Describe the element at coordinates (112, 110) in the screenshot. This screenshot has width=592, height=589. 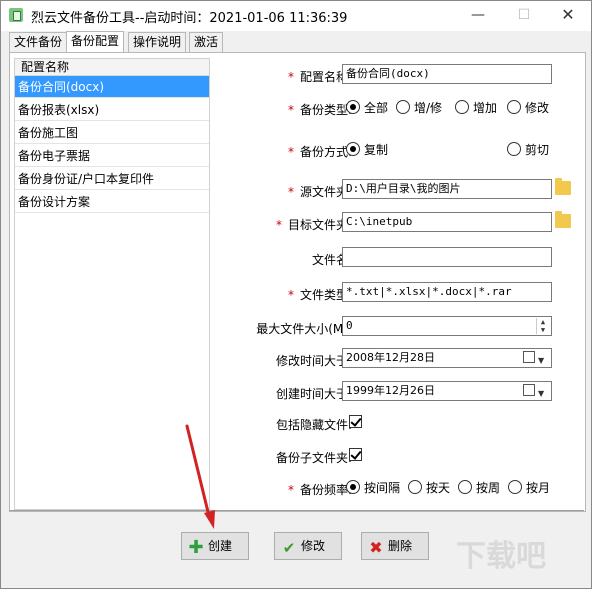
I see `list-item: 备份报表(xlsx)` at that location.